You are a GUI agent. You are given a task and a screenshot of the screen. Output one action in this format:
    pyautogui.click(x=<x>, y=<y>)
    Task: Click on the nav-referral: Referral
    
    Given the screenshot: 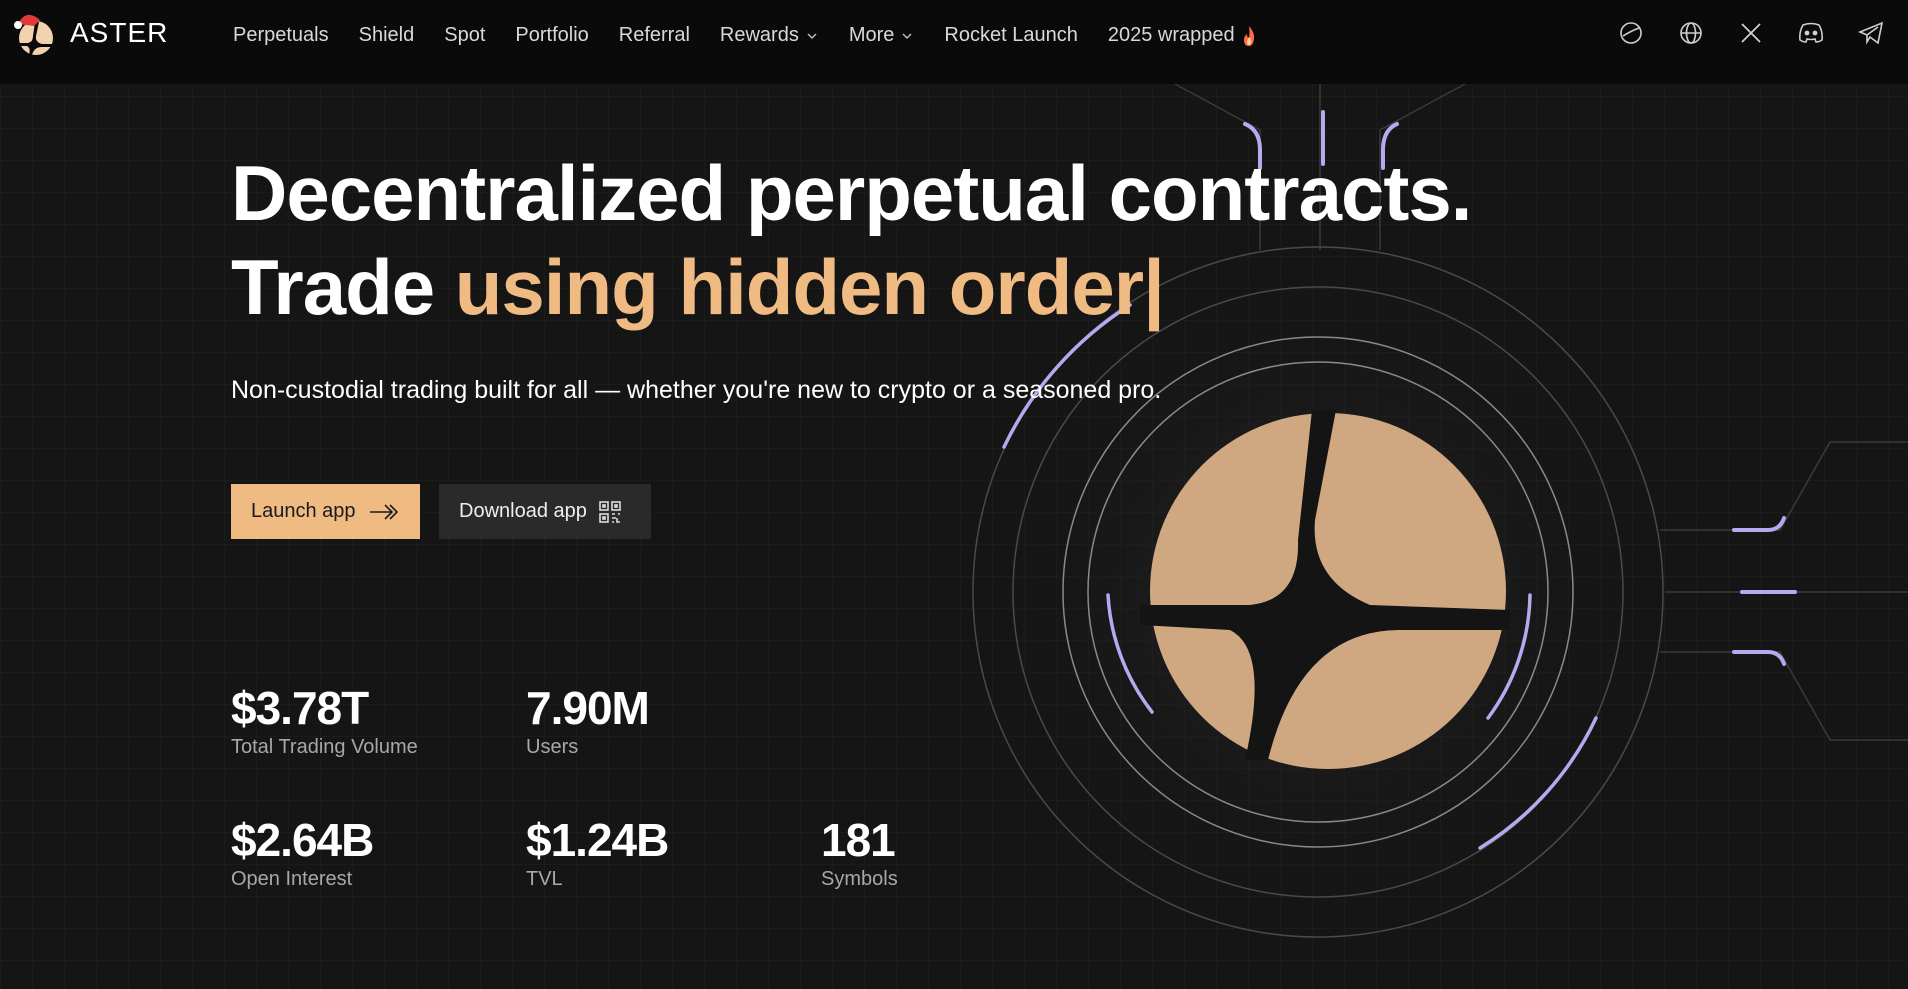 What is the action you would take?
    pyautogui.click(x=654, y=35)
    